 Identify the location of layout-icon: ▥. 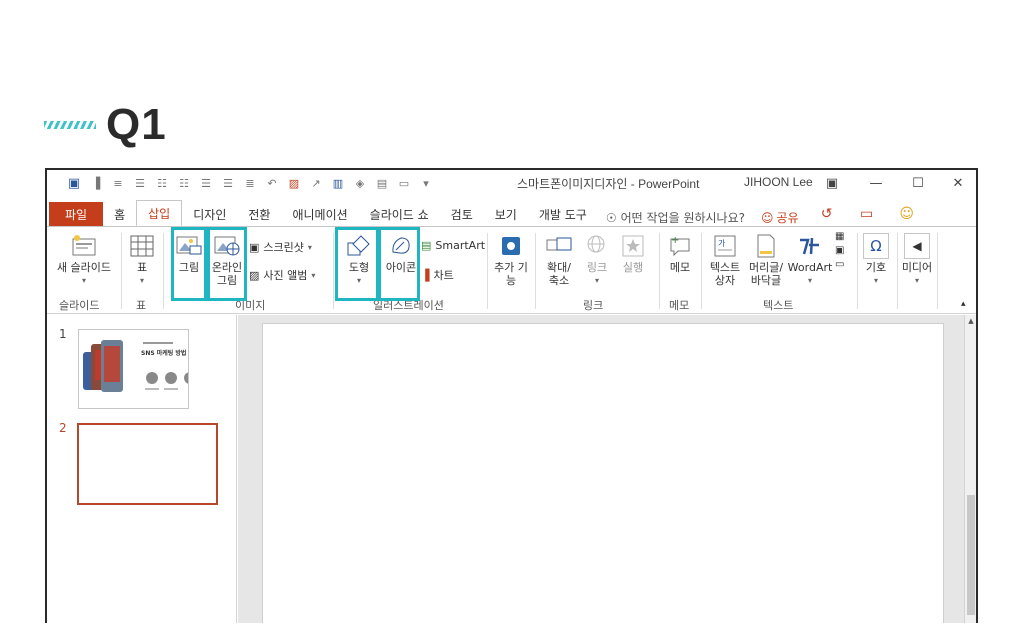
(338, 183).